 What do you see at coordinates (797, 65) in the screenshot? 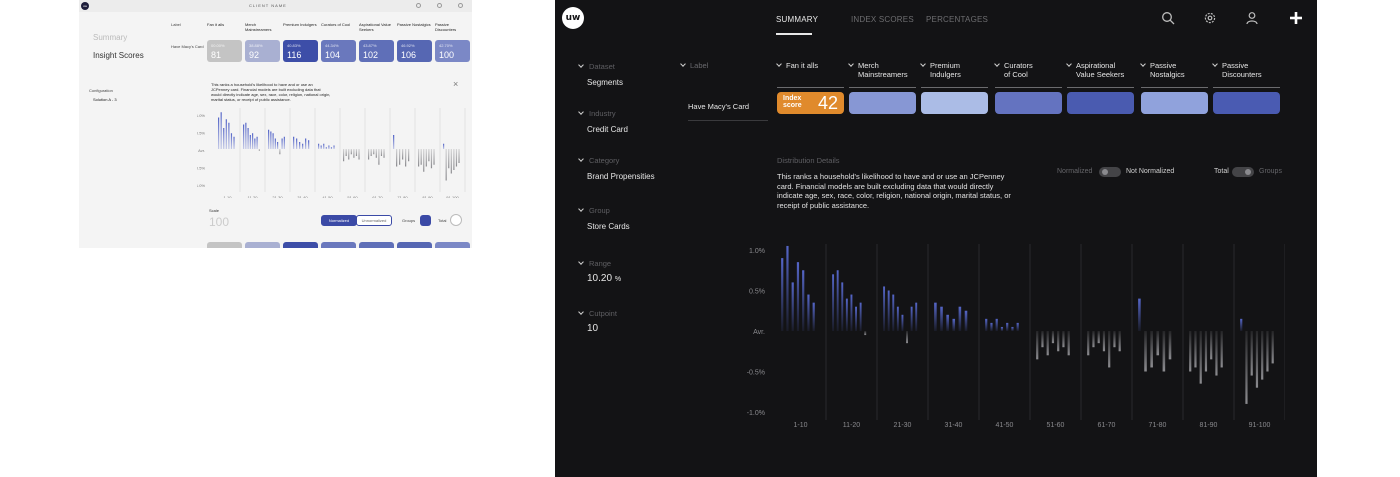
I see `segment-header-0: Fan it alls` at bounding box center [797, 65].